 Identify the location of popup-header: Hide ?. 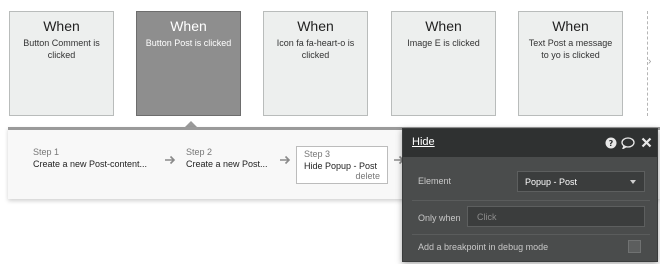
(530, 143).